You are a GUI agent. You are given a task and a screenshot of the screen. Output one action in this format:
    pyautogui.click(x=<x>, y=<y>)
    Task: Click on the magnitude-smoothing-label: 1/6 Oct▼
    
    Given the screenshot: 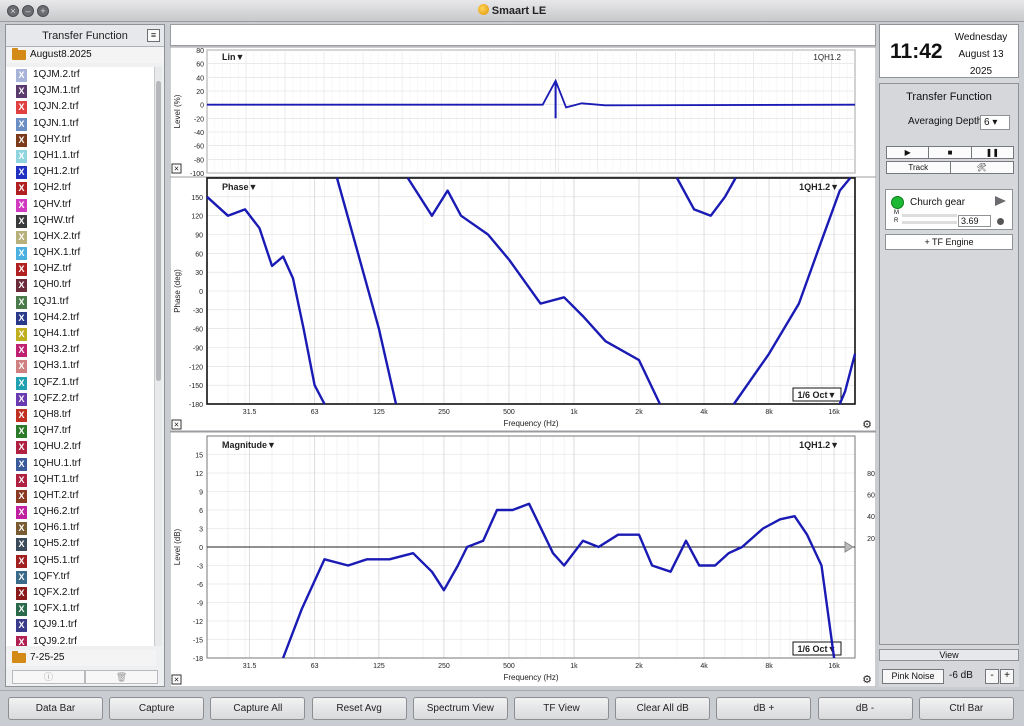 What is the action you would take?
    pyautogui.click(x=817, y=649)
    